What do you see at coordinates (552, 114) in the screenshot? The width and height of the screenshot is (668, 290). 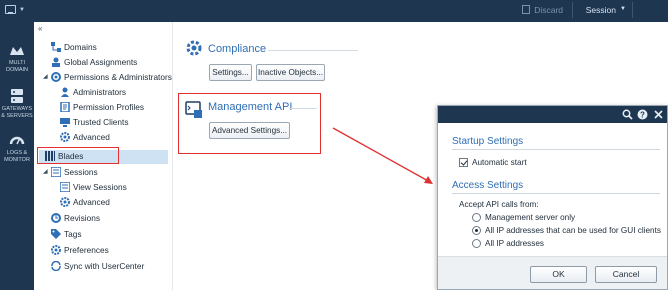 I see `dialog-title-bar: ?` at bounding box center [552, 114].